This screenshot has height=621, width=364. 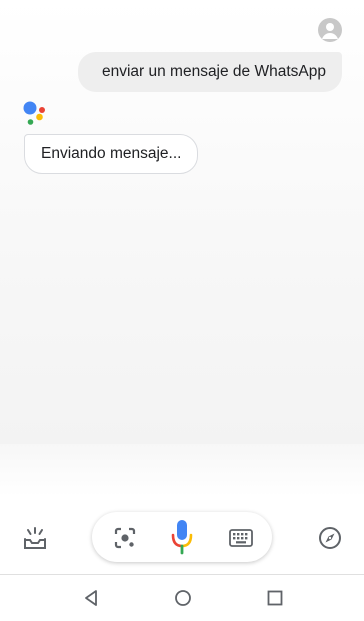 I want to click on circle-home-icon, so click(x=183, y=598).